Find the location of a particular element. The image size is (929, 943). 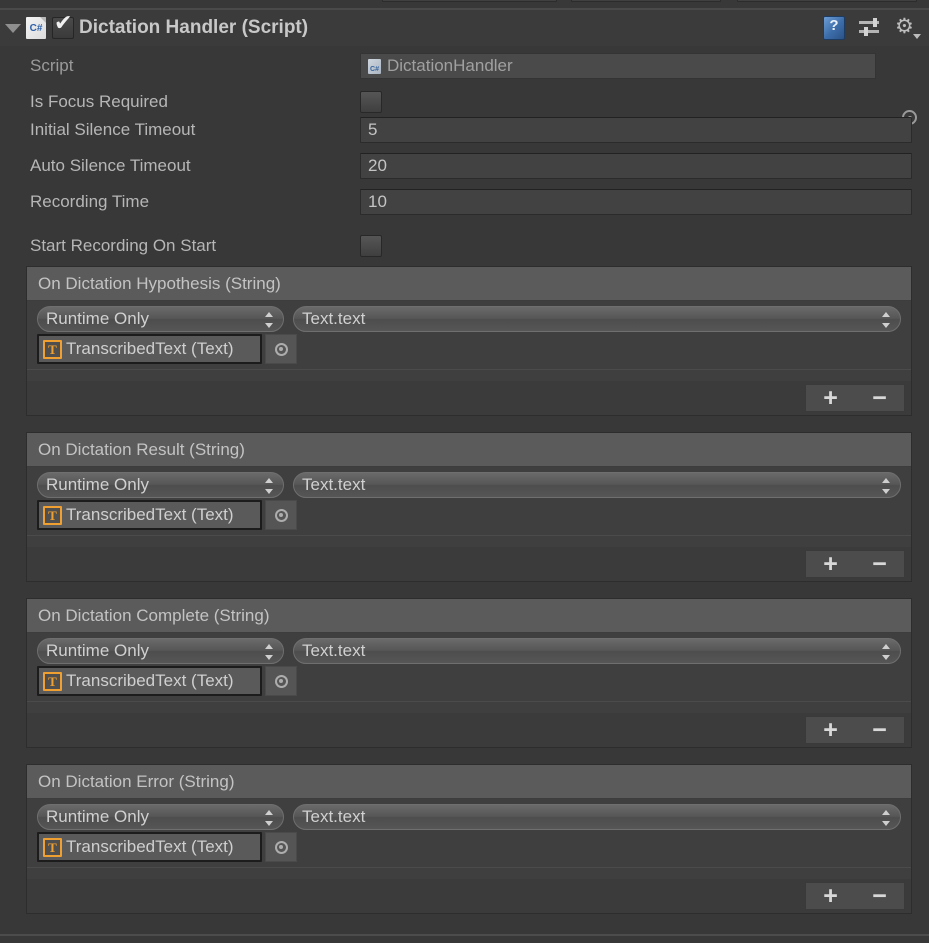

property-row-is-focus-required: Is Focus Required is located at coordinates (464, 102).